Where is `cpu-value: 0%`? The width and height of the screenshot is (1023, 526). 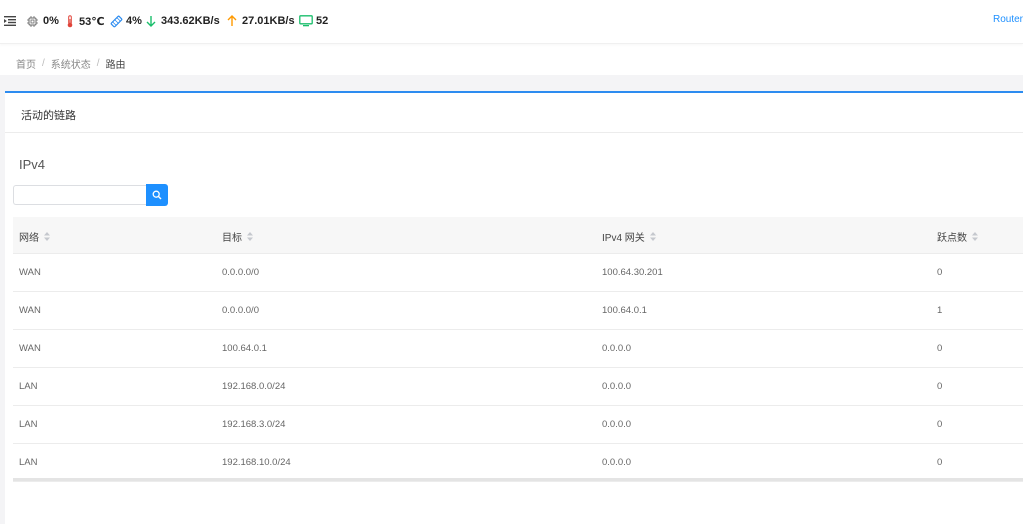
cpu-value: 0% is located at coordinates (51, 21).